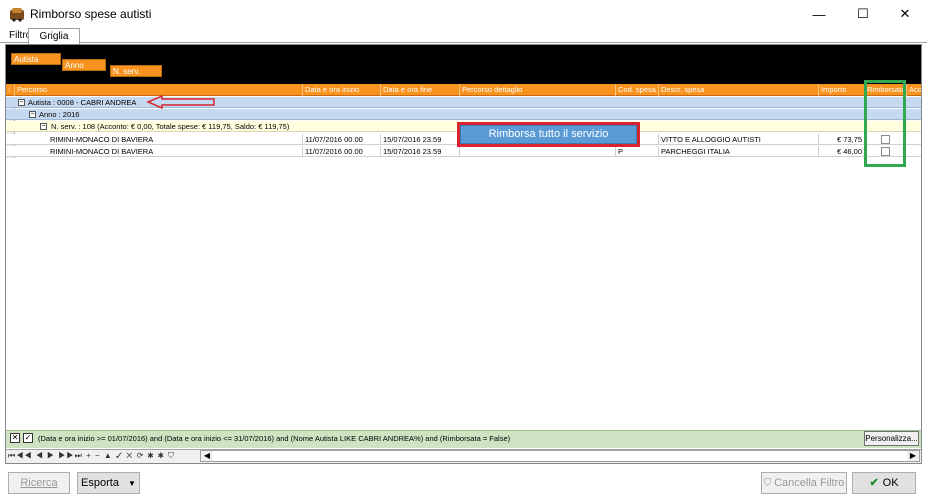 The height and width of the screenshot is (497, 927). I want to click on header-importo: Importo, so click(842, 90).